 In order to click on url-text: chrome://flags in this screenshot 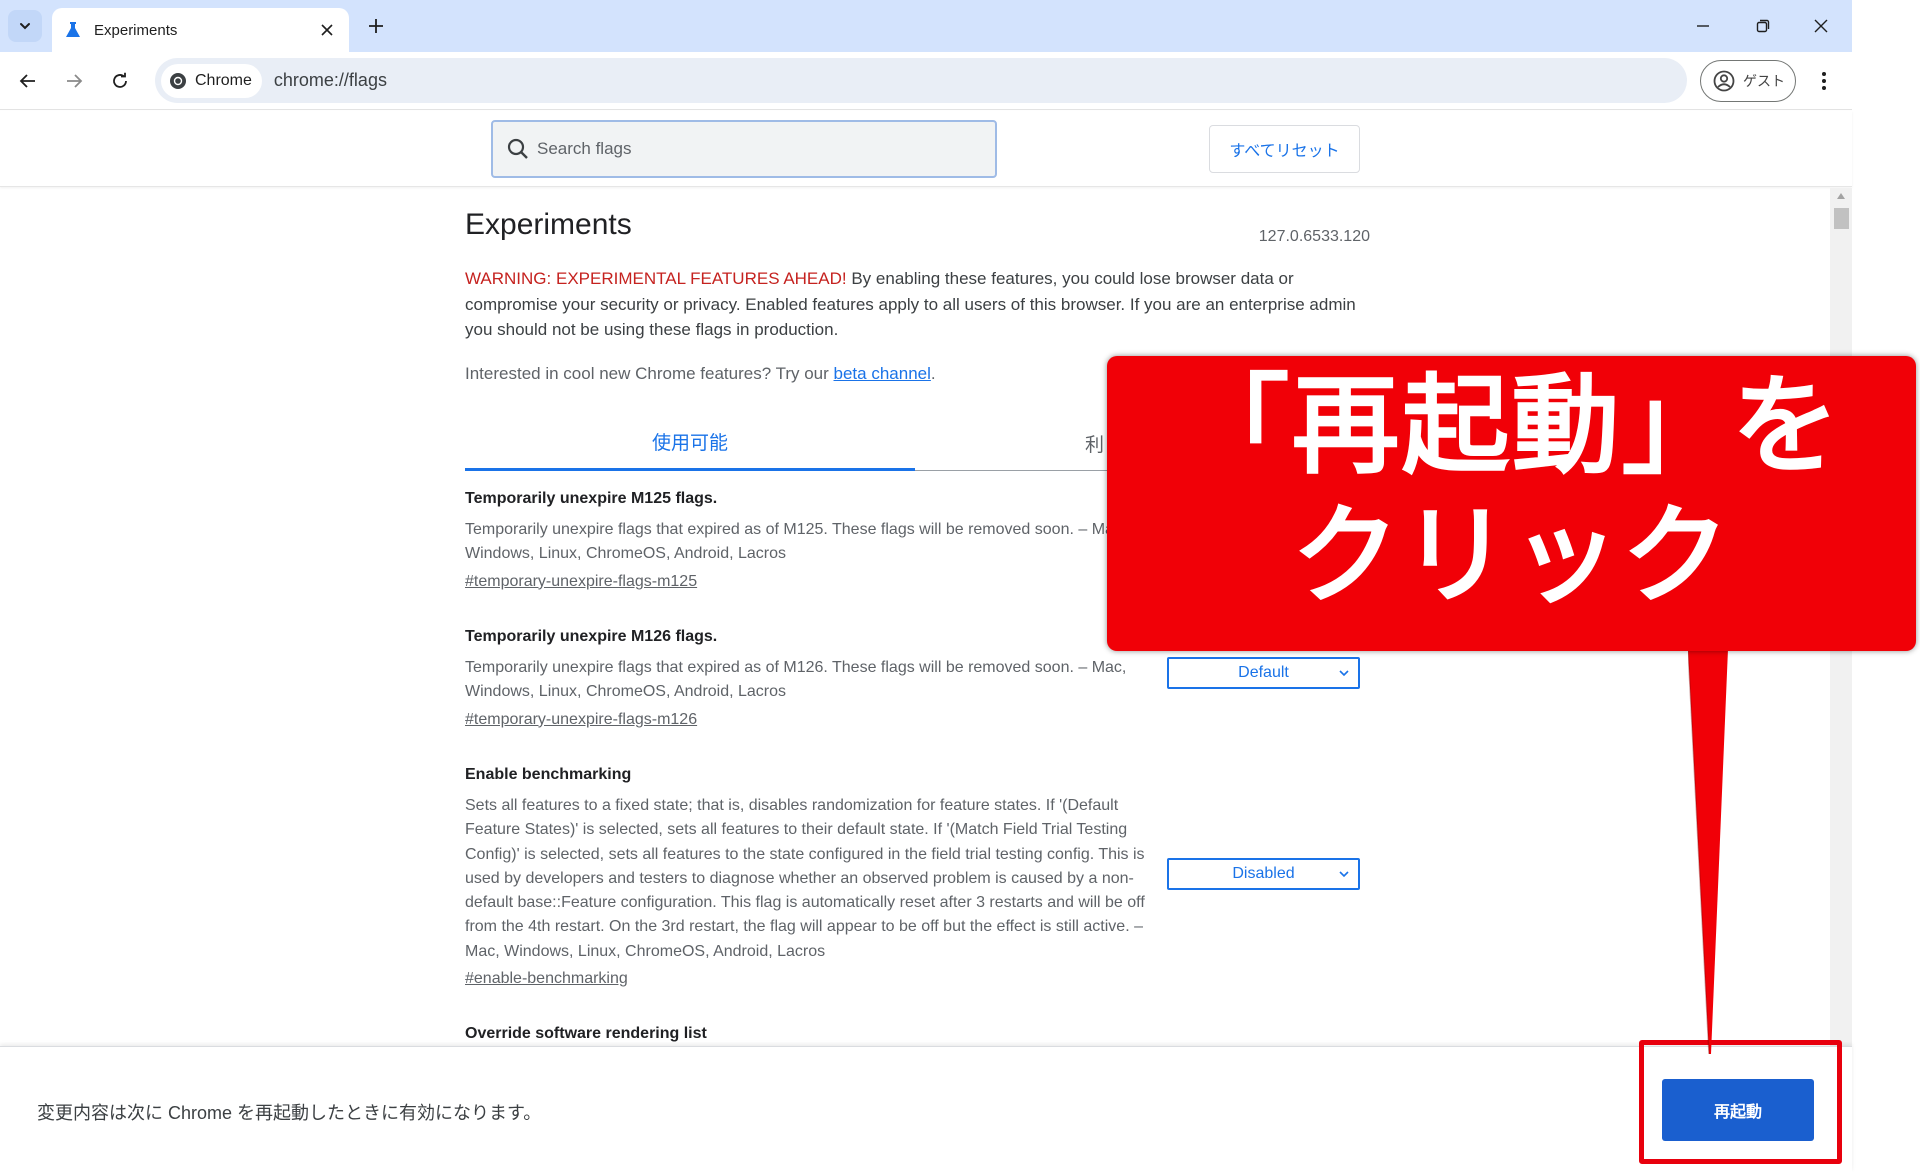, I will do `click(330, 80)`.